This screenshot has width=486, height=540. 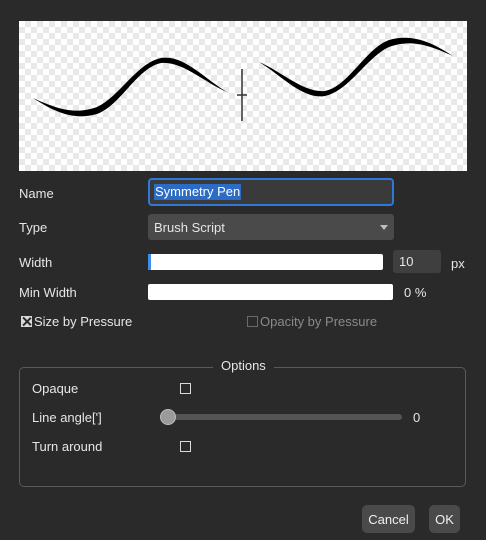 I want to click on line-angle-label: Line angle['], so click(x=67, y=417).